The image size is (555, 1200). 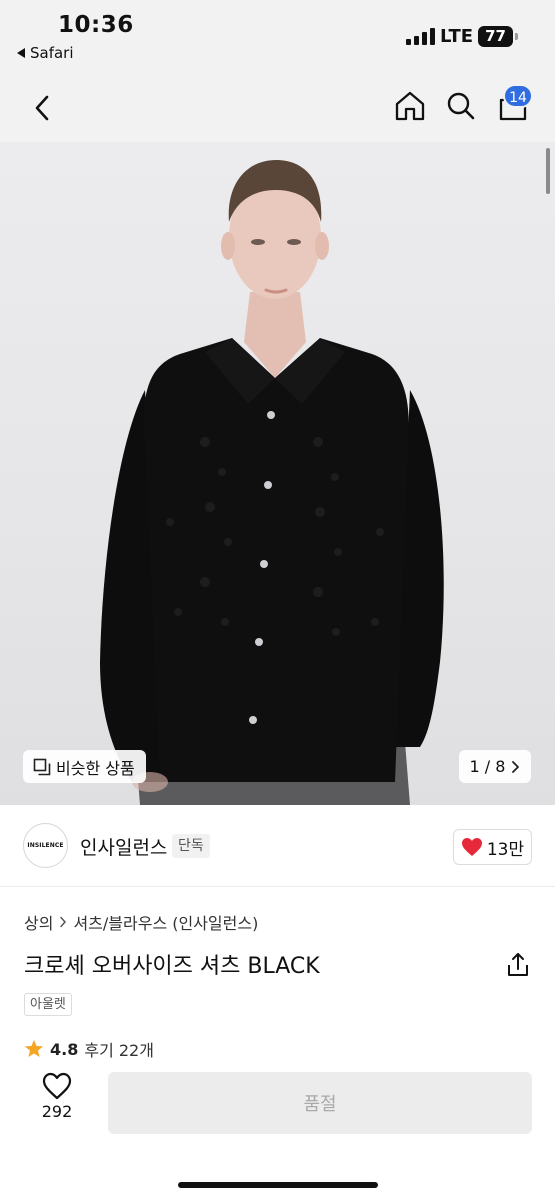 What do you see at coordinates (191, 846) in the screenshot?
I see `exclusive-tag: 단독` at bounding box center [191, 846].